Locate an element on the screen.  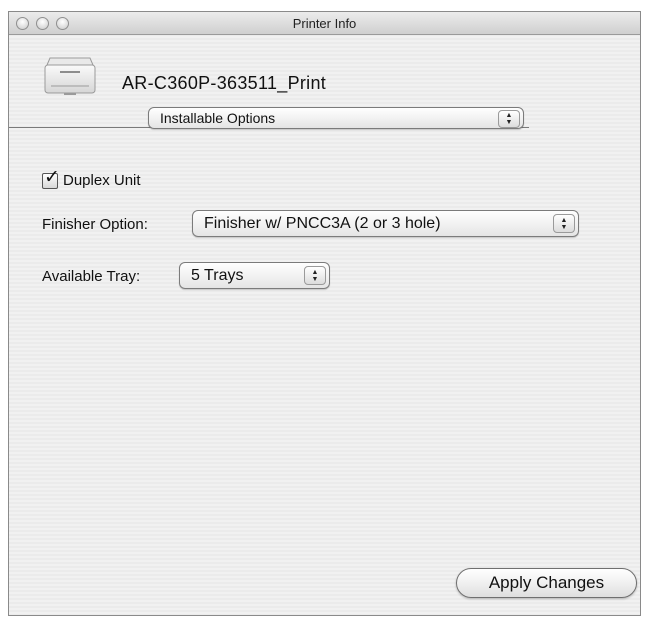
installable-options-value: Installable Options is located at coordinates (218, 118).